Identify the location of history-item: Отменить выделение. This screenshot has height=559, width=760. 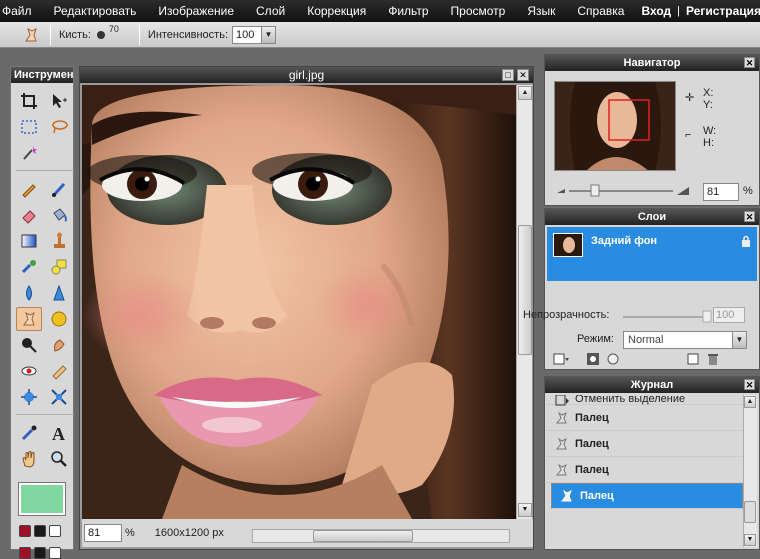
(645, 401).